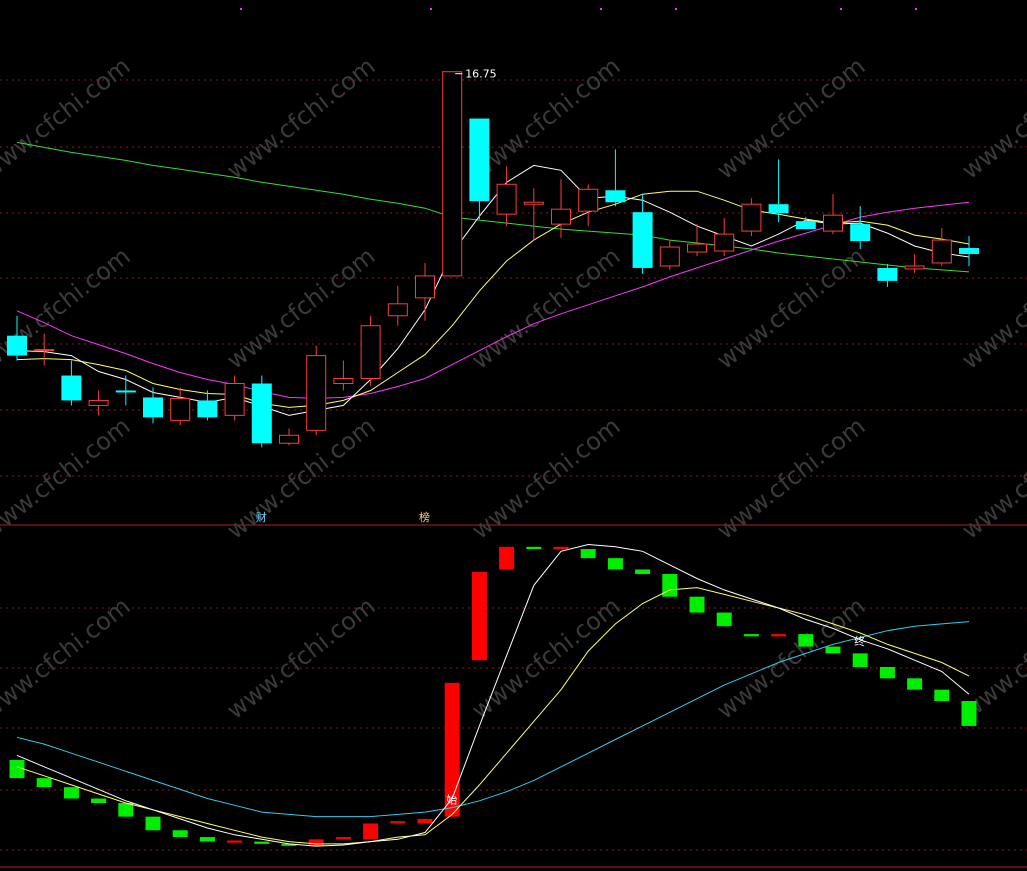 Image resolution: width=1027 pixels, height=871 pixels. Describe the element at coordinates (481, 74) in the screenshot. I see `peak-price-label: 16.75` at that location.